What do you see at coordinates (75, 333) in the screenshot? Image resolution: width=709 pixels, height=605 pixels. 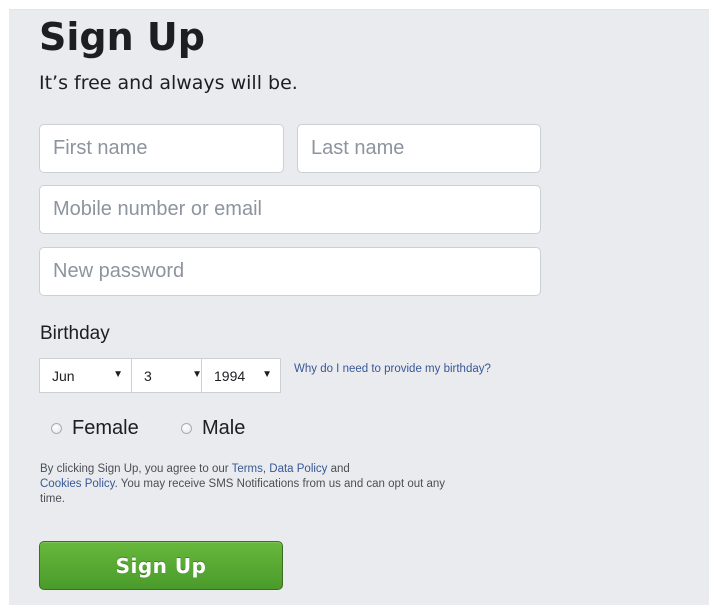 I see `birthday-label: Birthday` at bounding box center [75, 333].